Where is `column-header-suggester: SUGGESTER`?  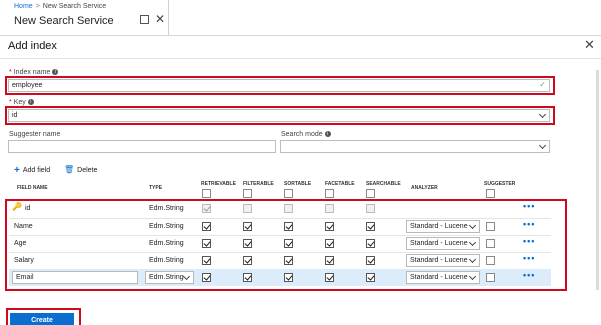
column-header-suggester: SUGGESTER is located at coordinates (500, 184).